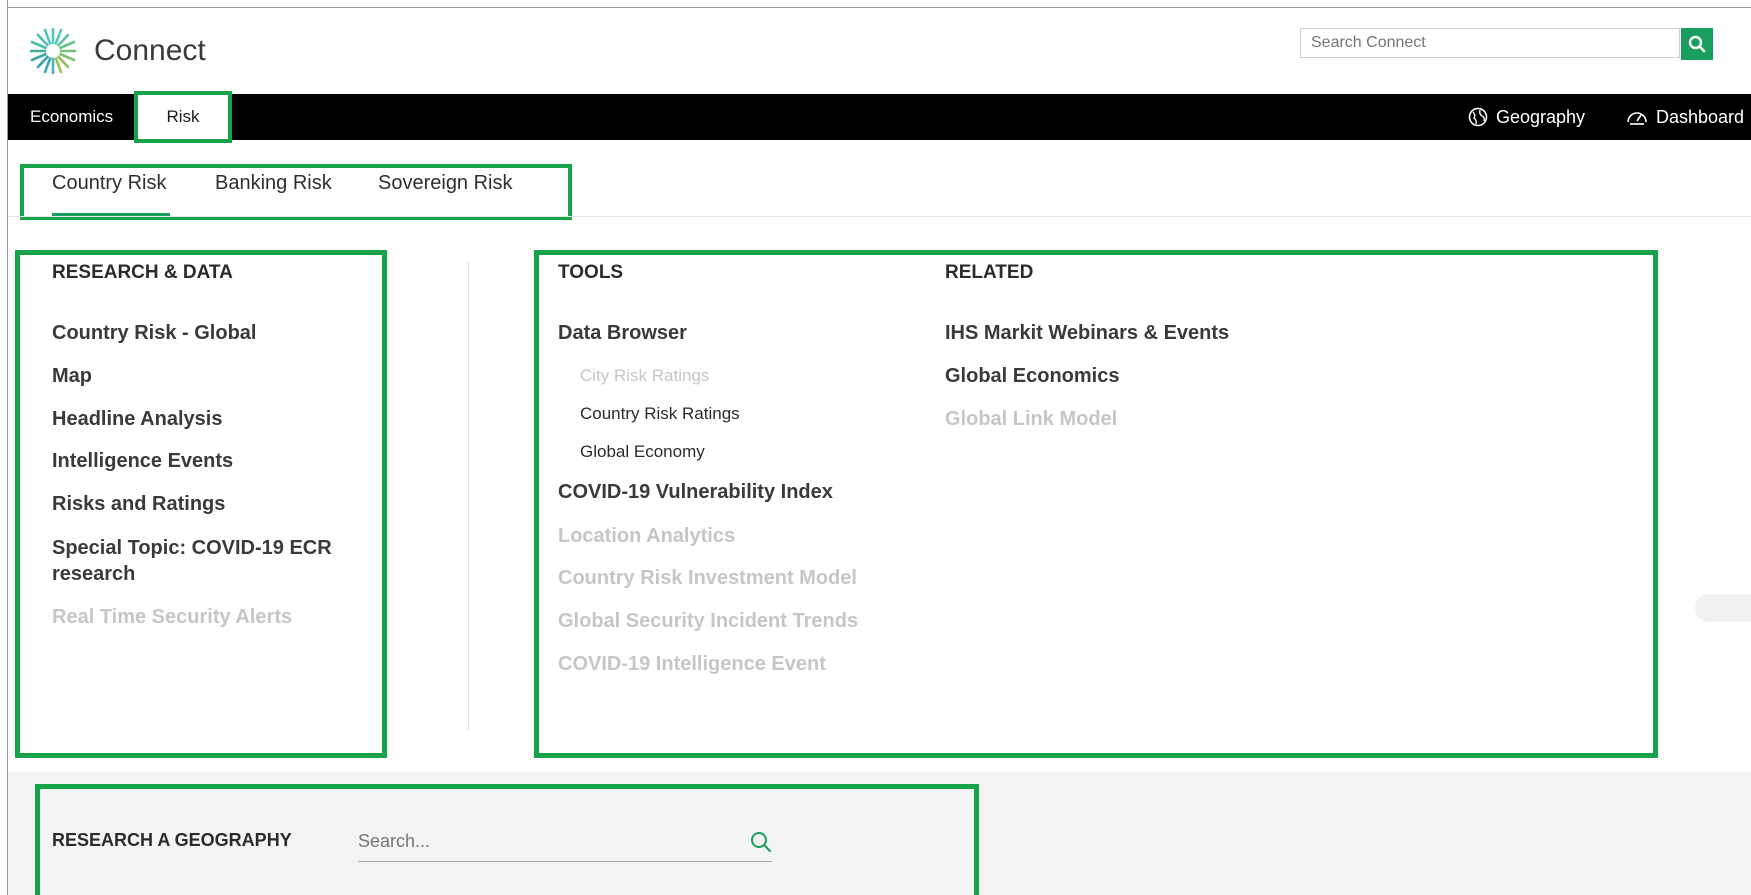 The image size is (1751, 895). What do you see at coordinates (591, 272) in the screenshot?
I see `tools-heading: TOOLS` at bounding box center [591, 272].